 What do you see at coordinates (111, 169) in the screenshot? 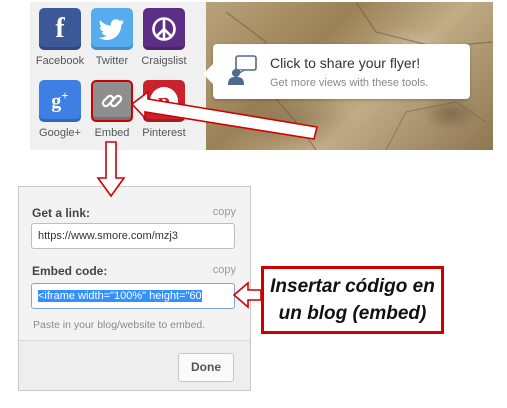
I see `arrow-to-dialog` at bounding box center [111, 169].